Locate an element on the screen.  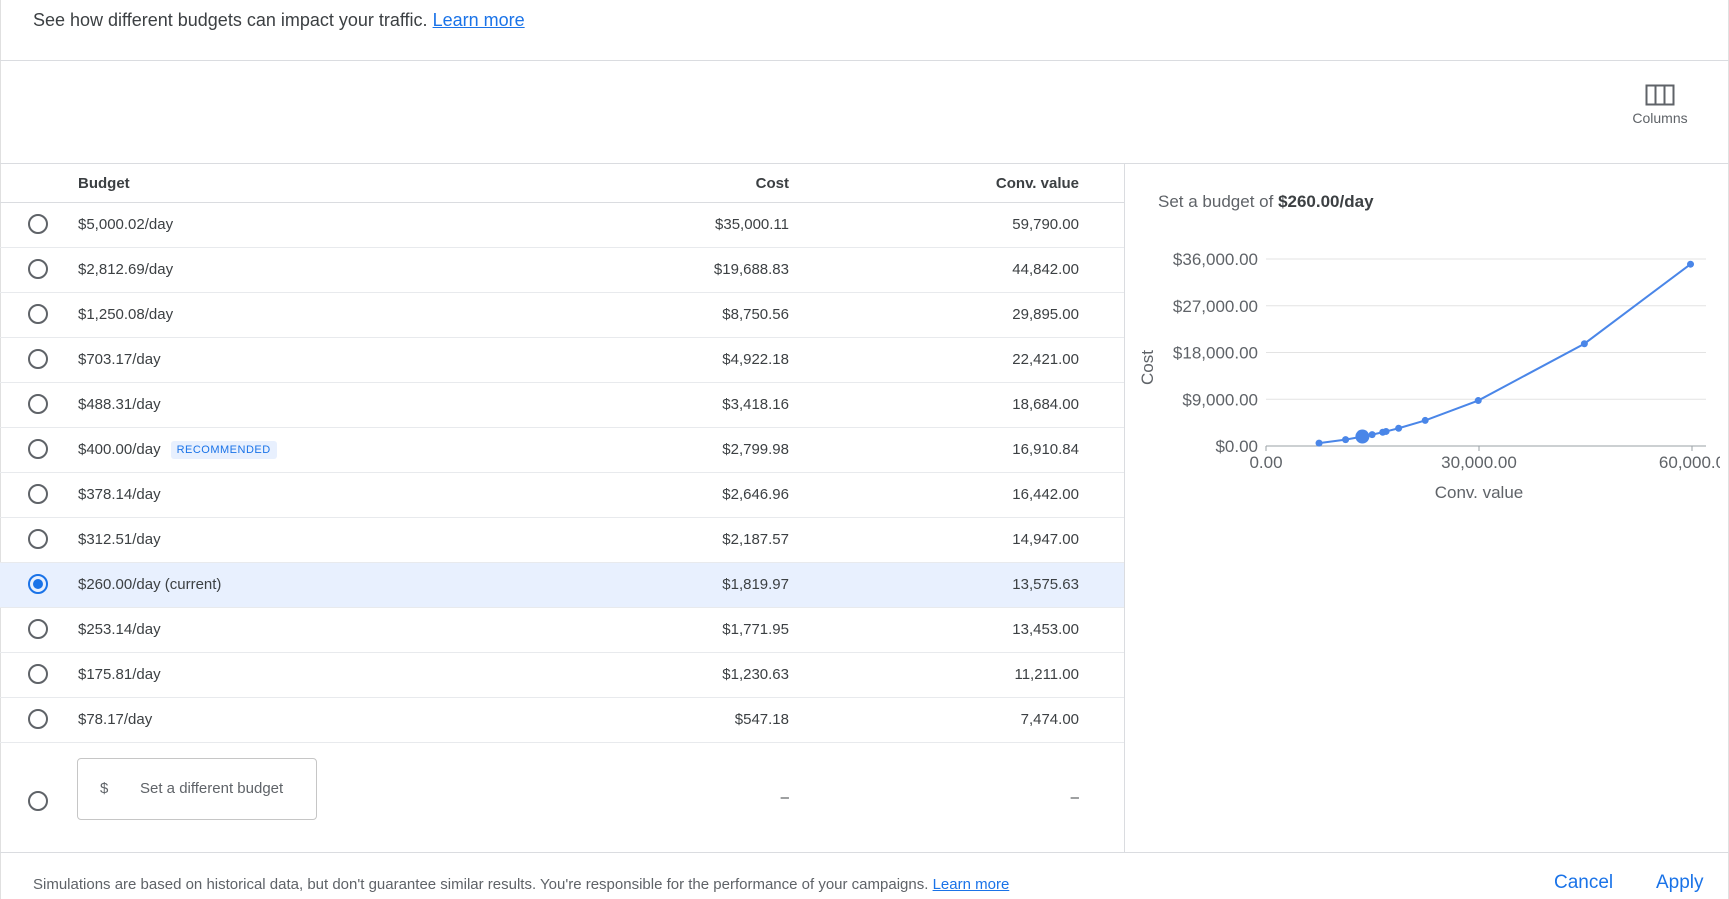
panel-divider is located at coordinates (1124, 508).